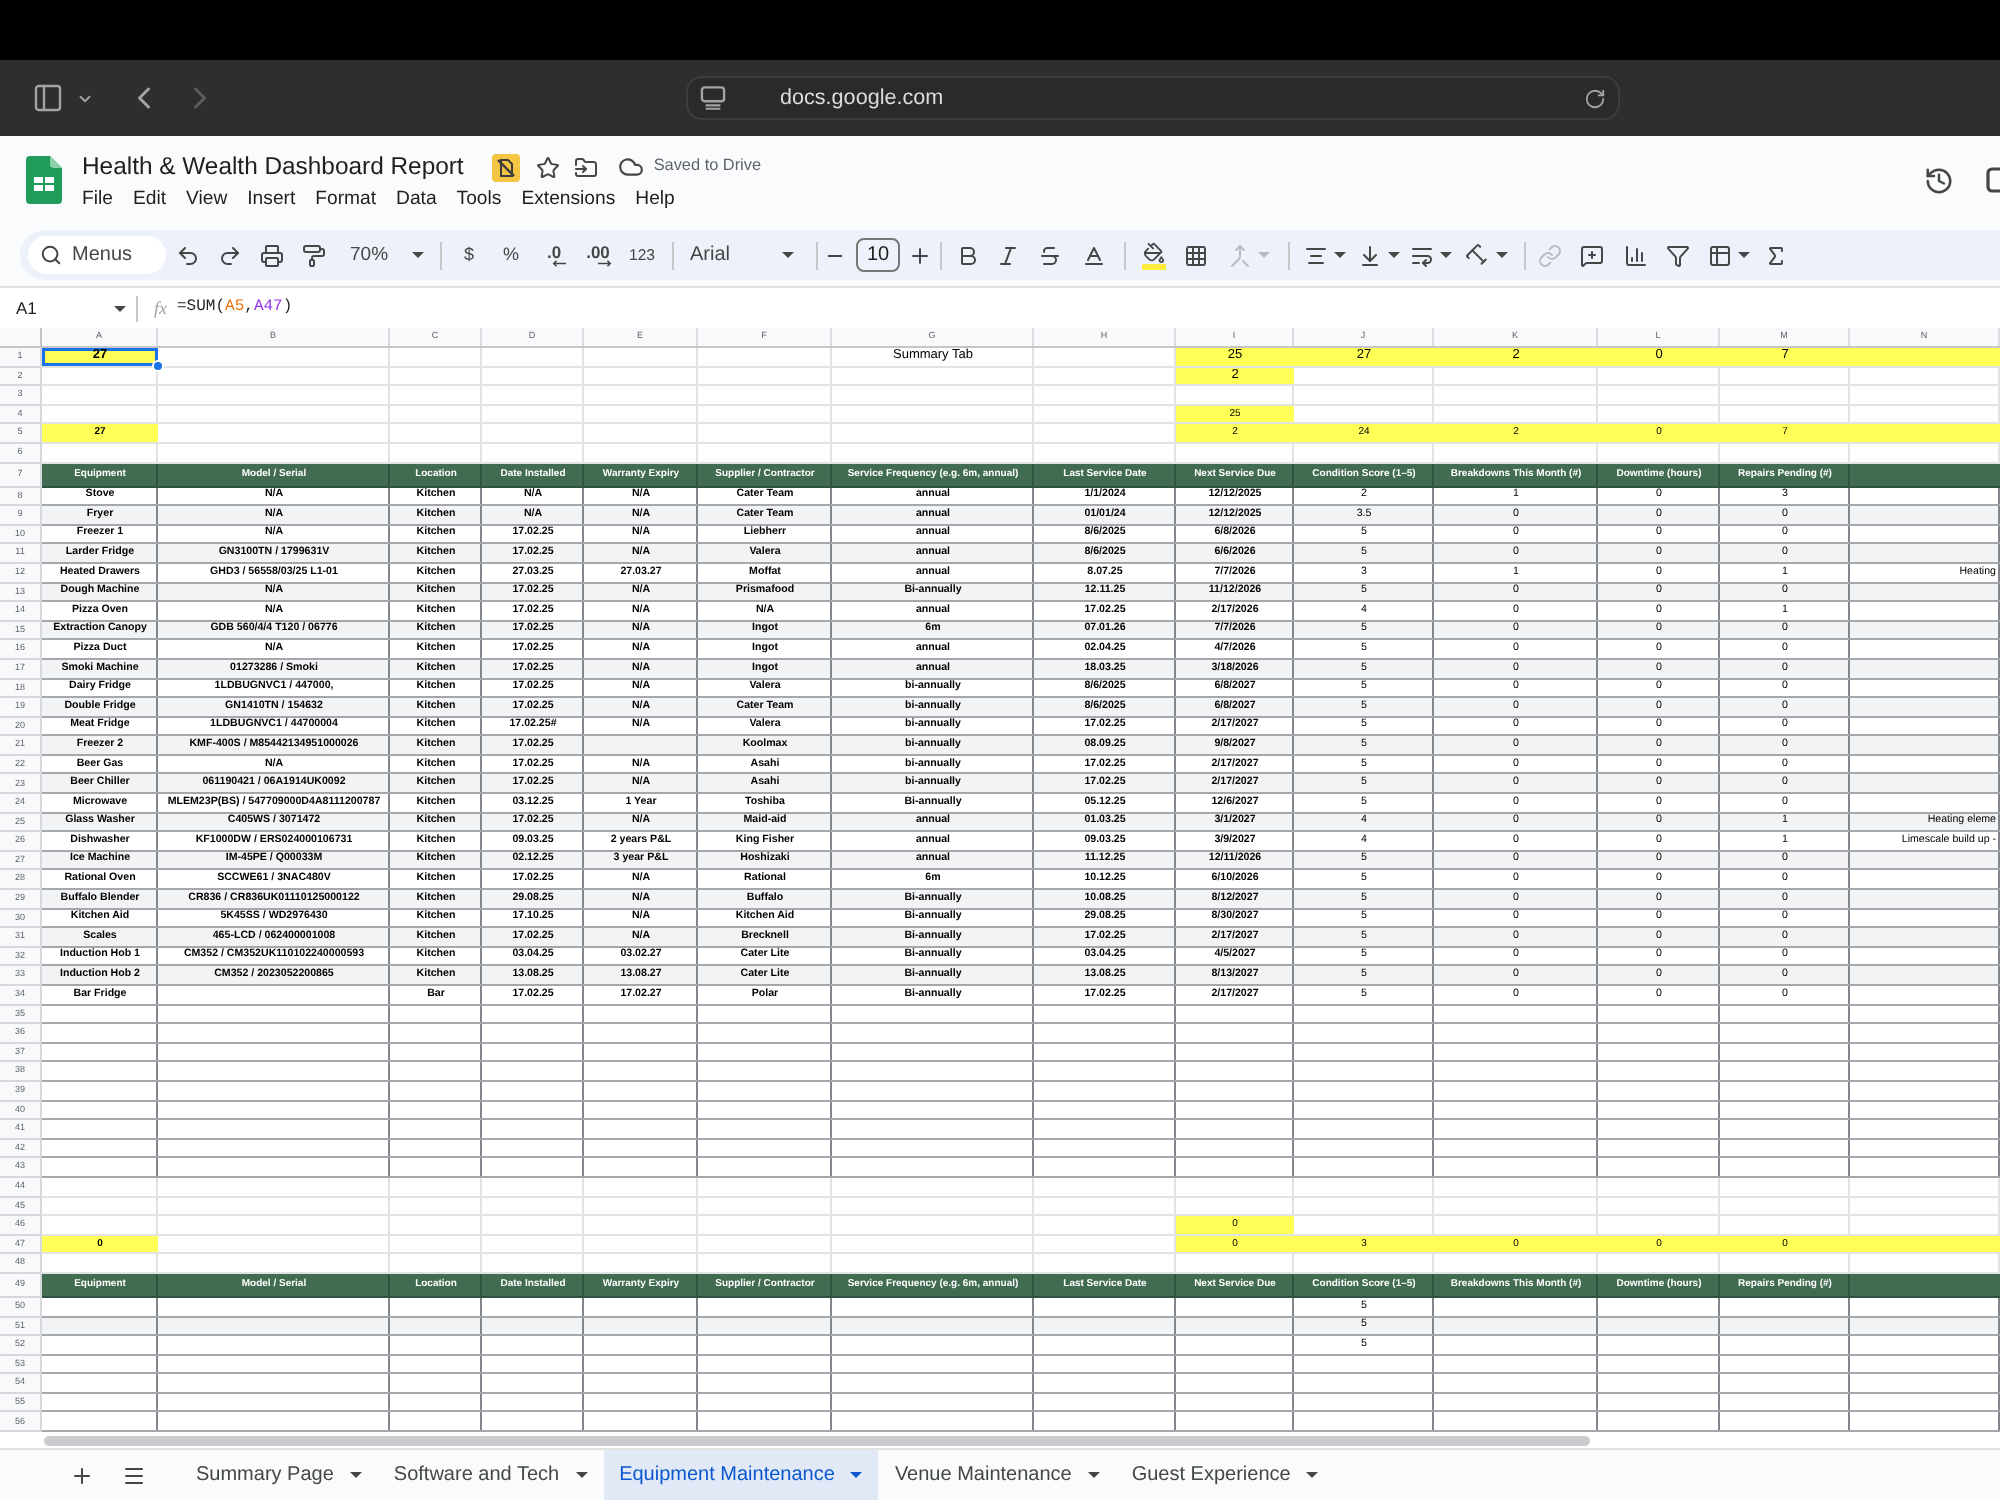  I want to click on square-outline-icon, so click(1993, 180).